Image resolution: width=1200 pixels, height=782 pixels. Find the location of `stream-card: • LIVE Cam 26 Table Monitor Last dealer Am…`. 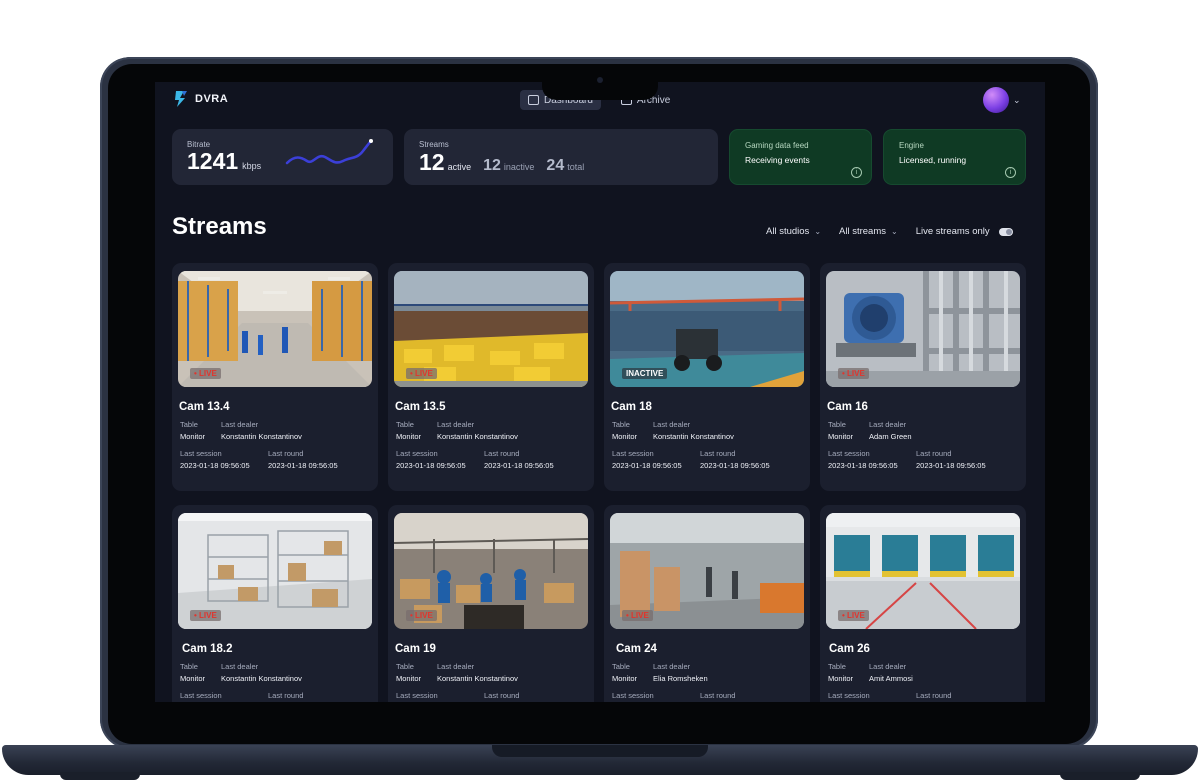

stream-card: • LIVE Cam 26 Table Monitor Last dealer Am… is located at coordinates (923, 603).